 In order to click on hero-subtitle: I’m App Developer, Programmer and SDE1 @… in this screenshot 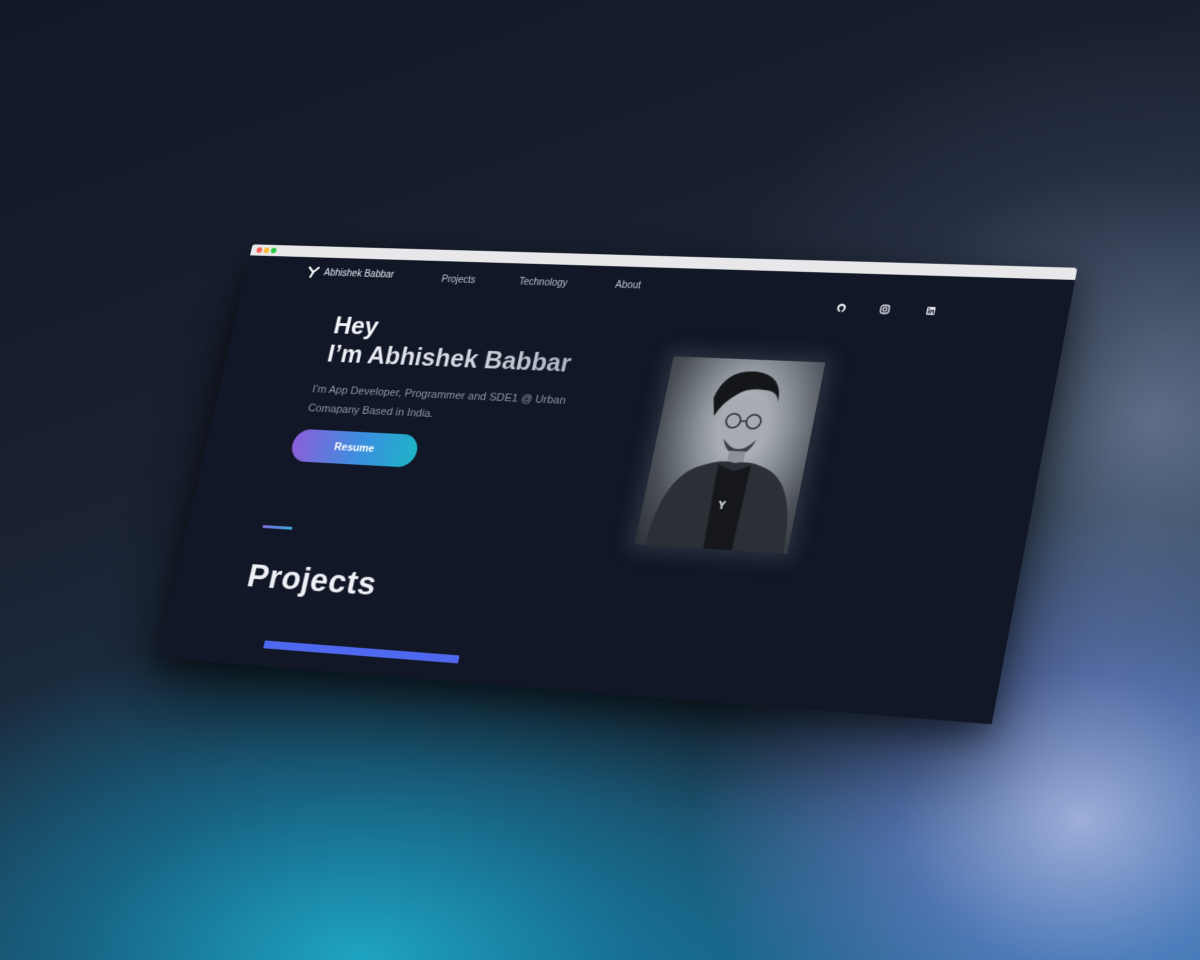, I will do `click(437, 402)`.